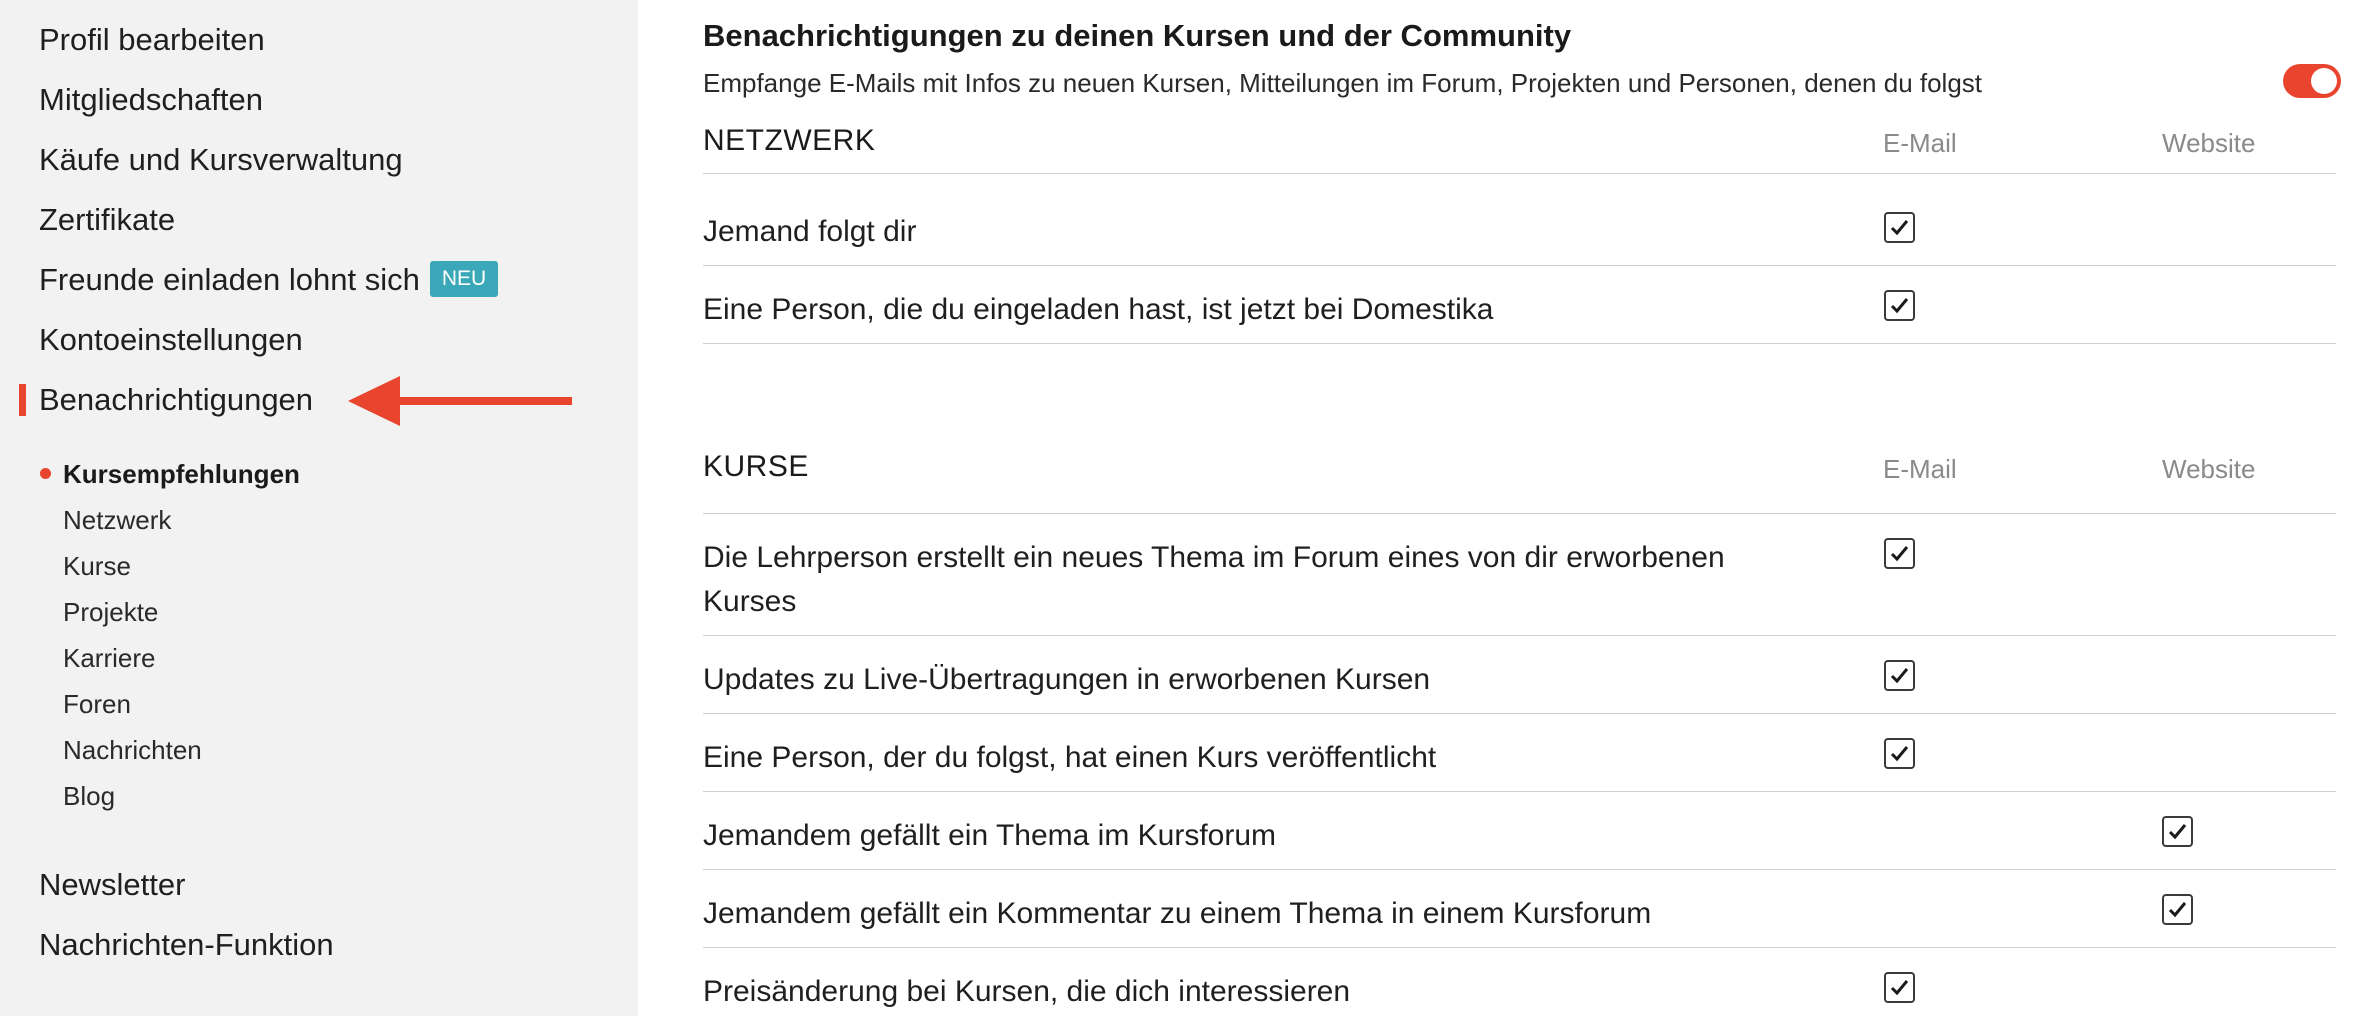 This screenshot has height=1016, width=2354. What do you see at coordinates (132, 750) in the screenshot?
I see `subitem-nachrichten: Nachrichten` at bounding box center [132, 750].